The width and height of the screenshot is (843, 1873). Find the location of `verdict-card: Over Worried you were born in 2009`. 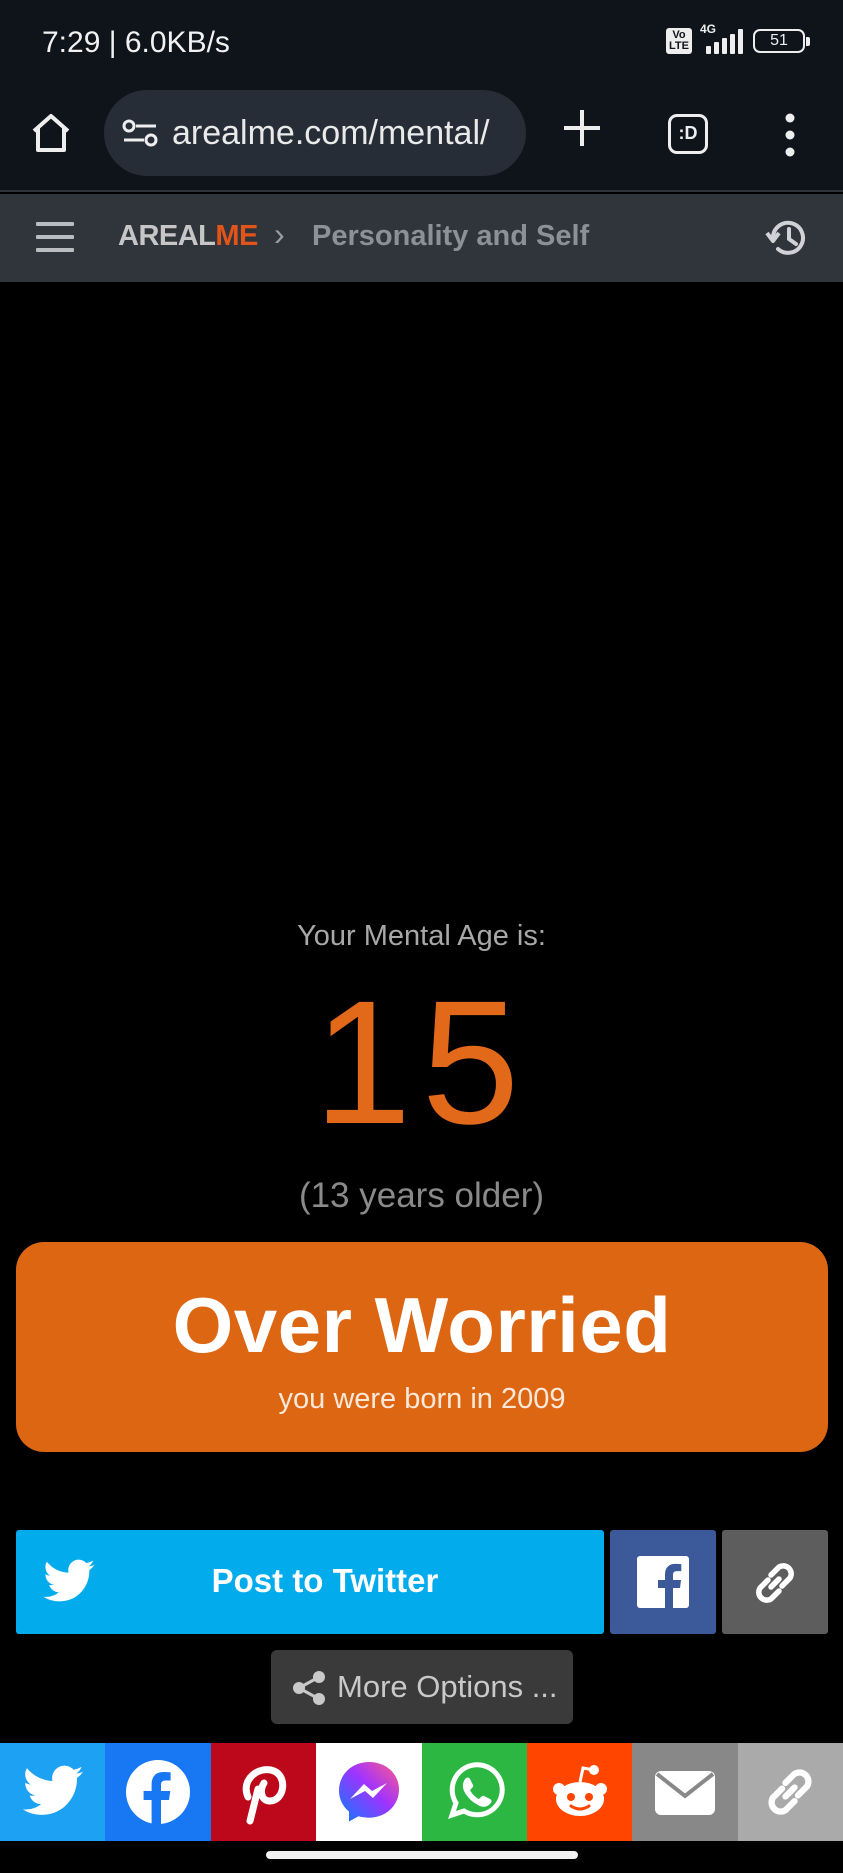

verdict-card: Over Worried you were born in 2009 is located at coordinates (422, 1347).